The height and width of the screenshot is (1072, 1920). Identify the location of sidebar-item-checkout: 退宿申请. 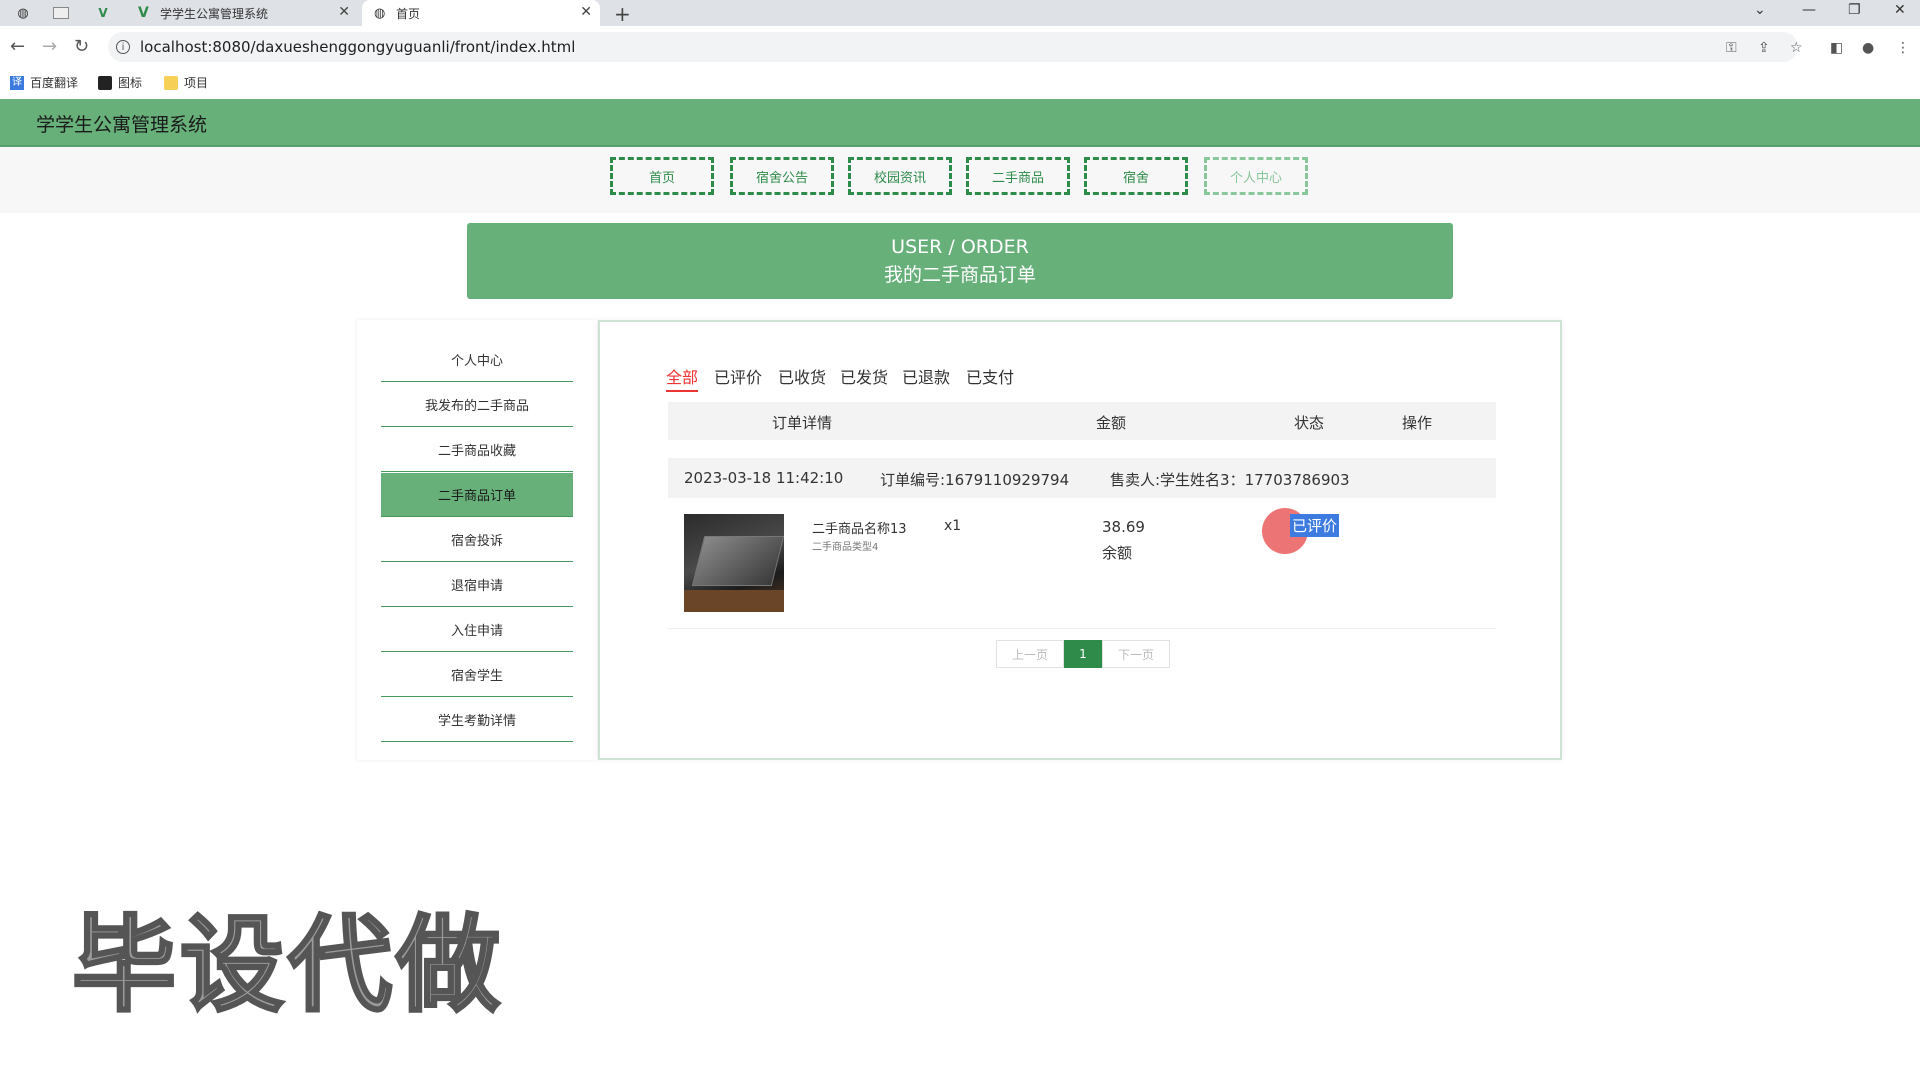
(477, 585).